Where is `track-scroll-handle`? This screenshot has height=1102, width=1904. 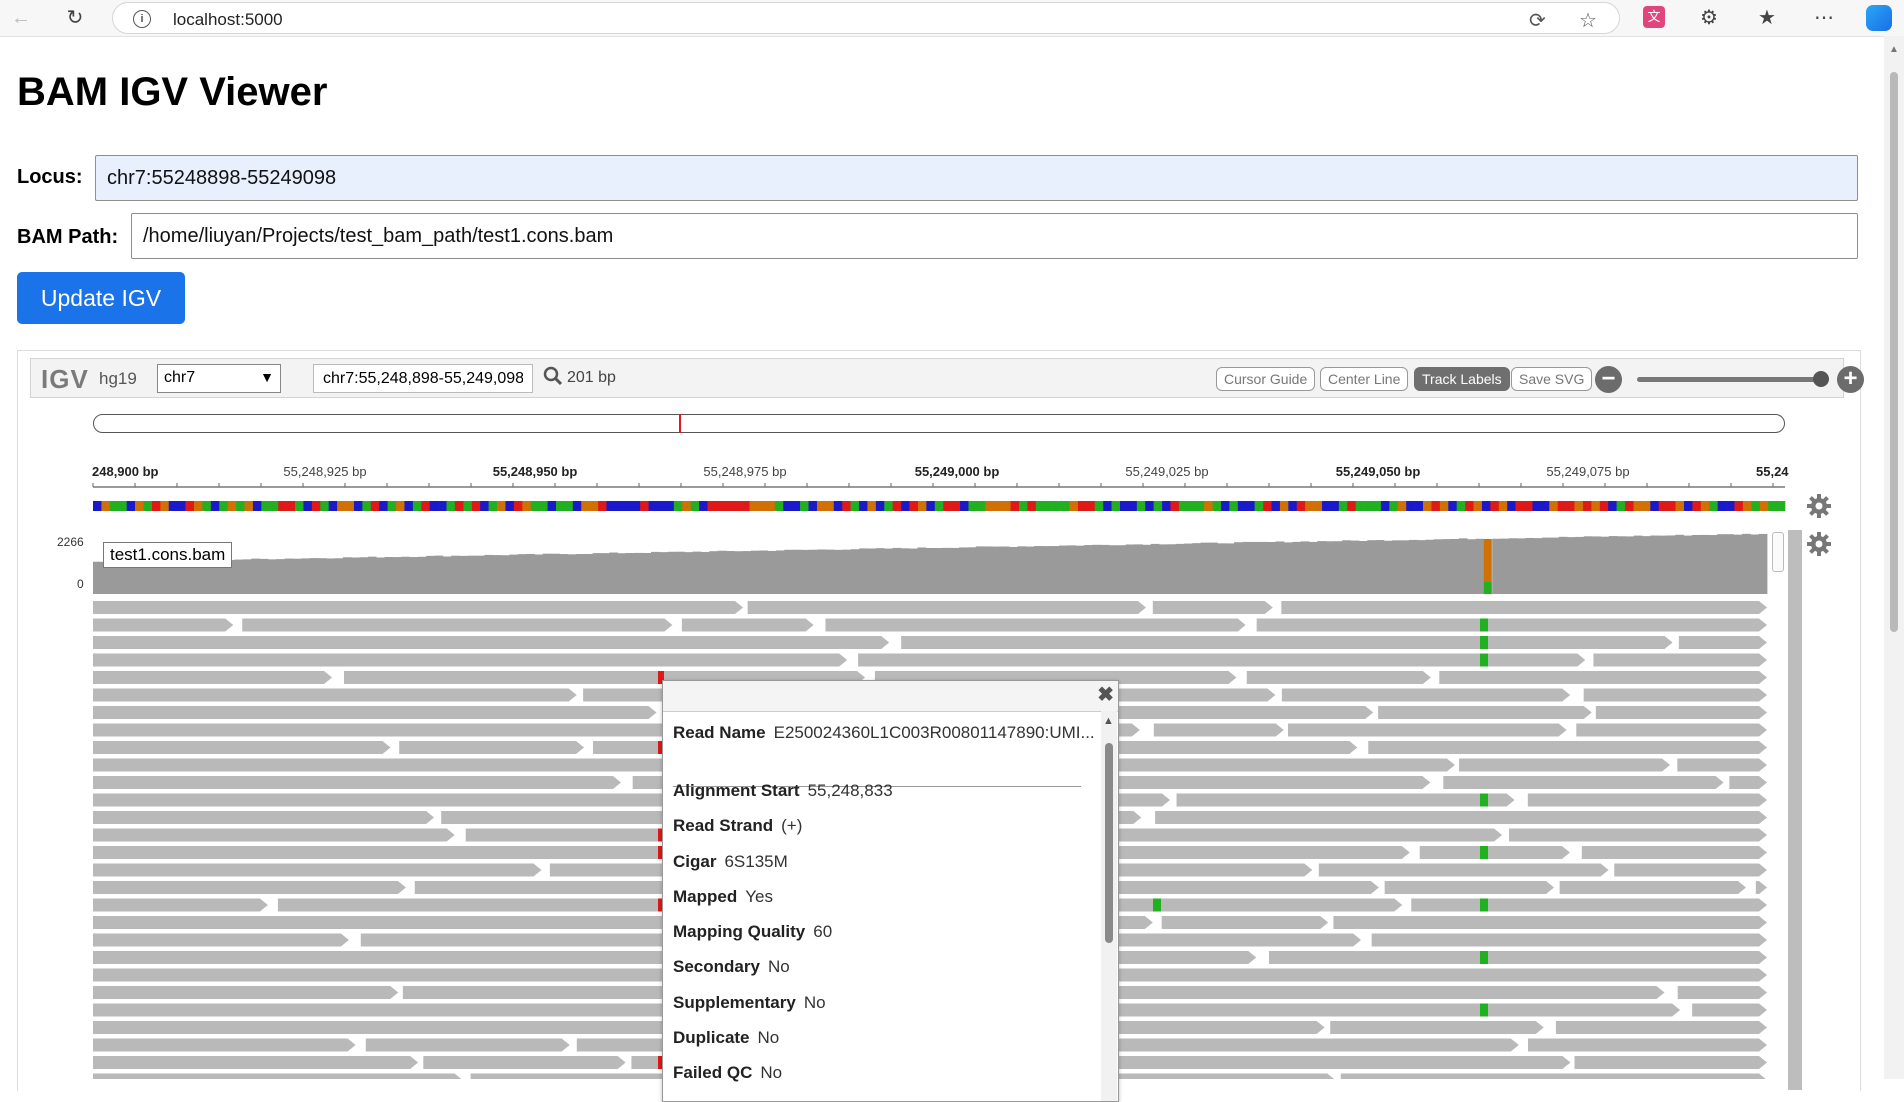 track-scroll-handle is located at coordinates (1778, 552).